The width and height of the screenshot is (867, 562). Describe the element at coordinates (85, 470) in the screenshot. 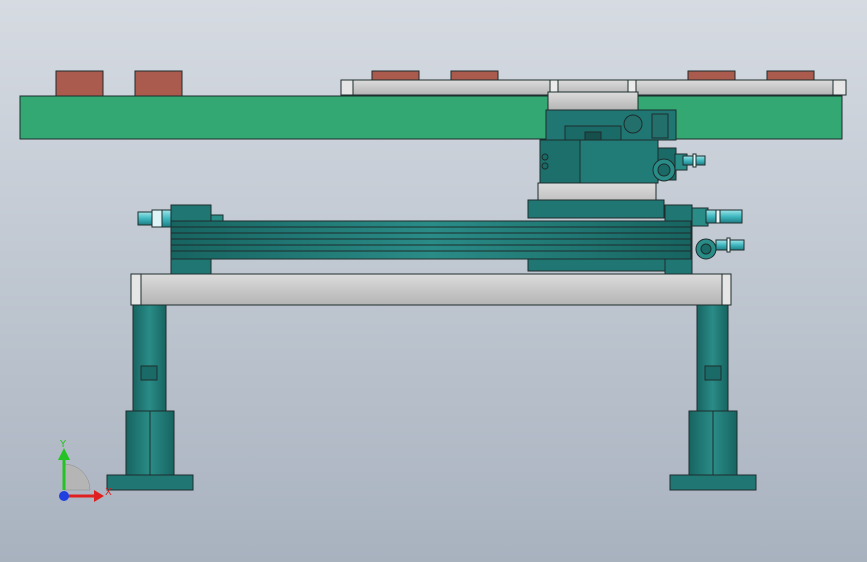

I see `coordinate-triad: Y X` at that location.